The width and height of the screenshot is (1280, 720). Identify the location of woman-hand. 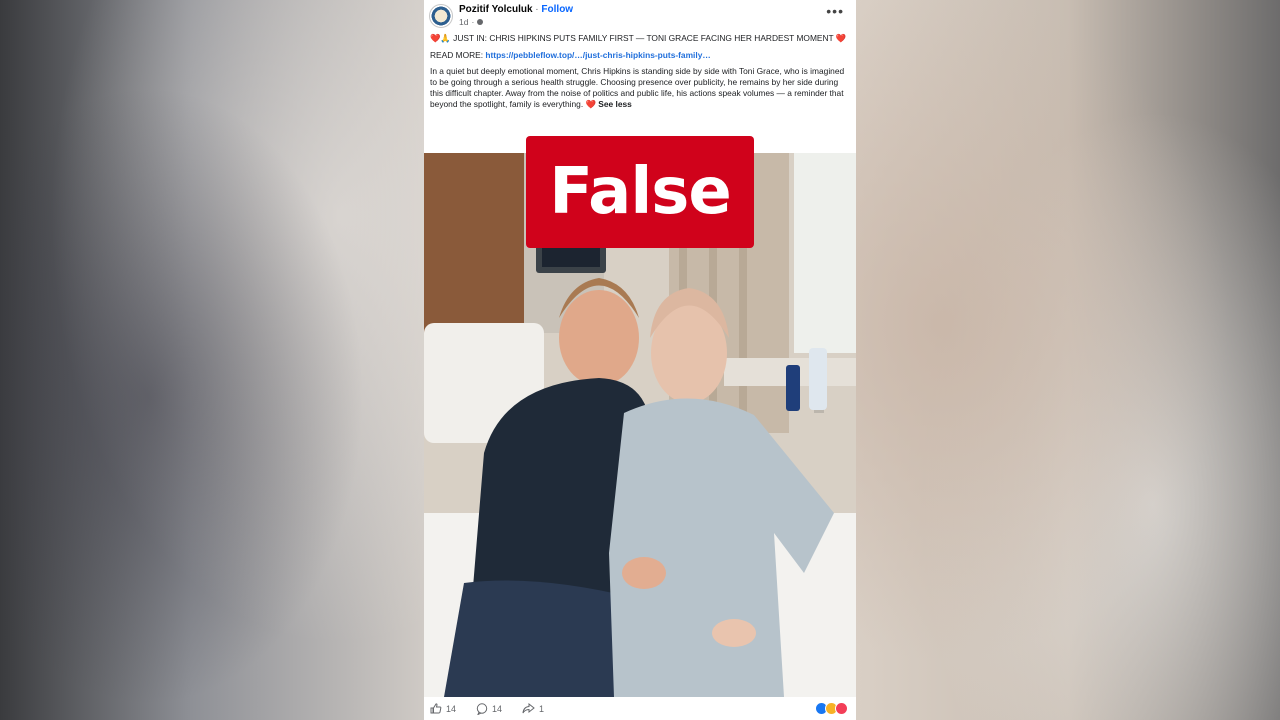
(734, 633).